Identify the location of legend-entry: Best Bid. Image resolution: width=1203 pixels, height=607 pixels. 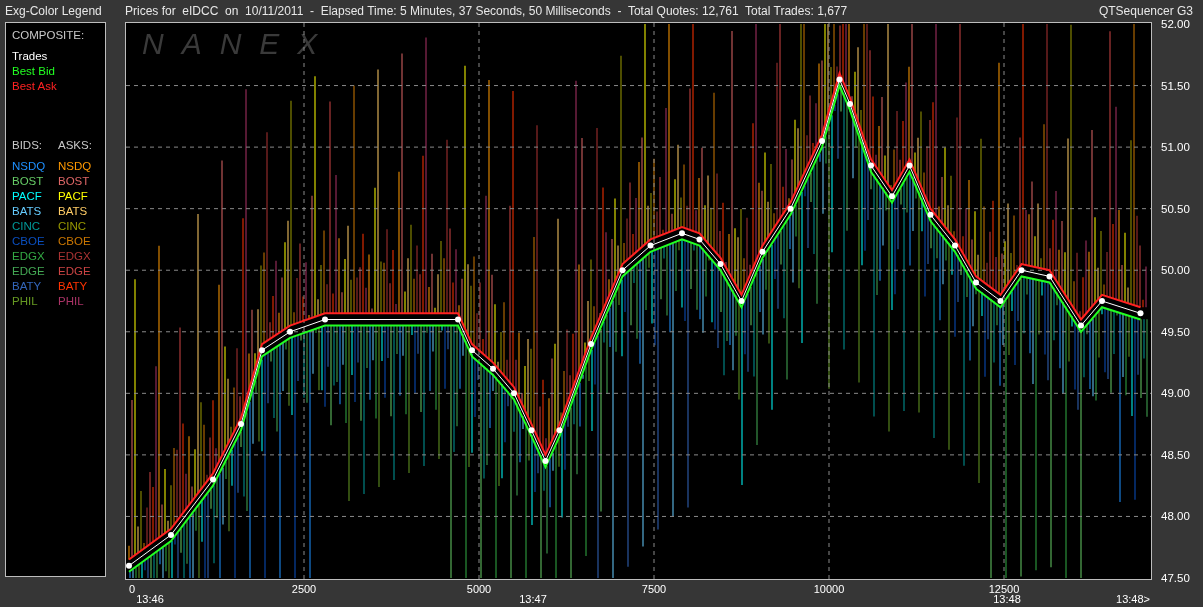
(34, 71).